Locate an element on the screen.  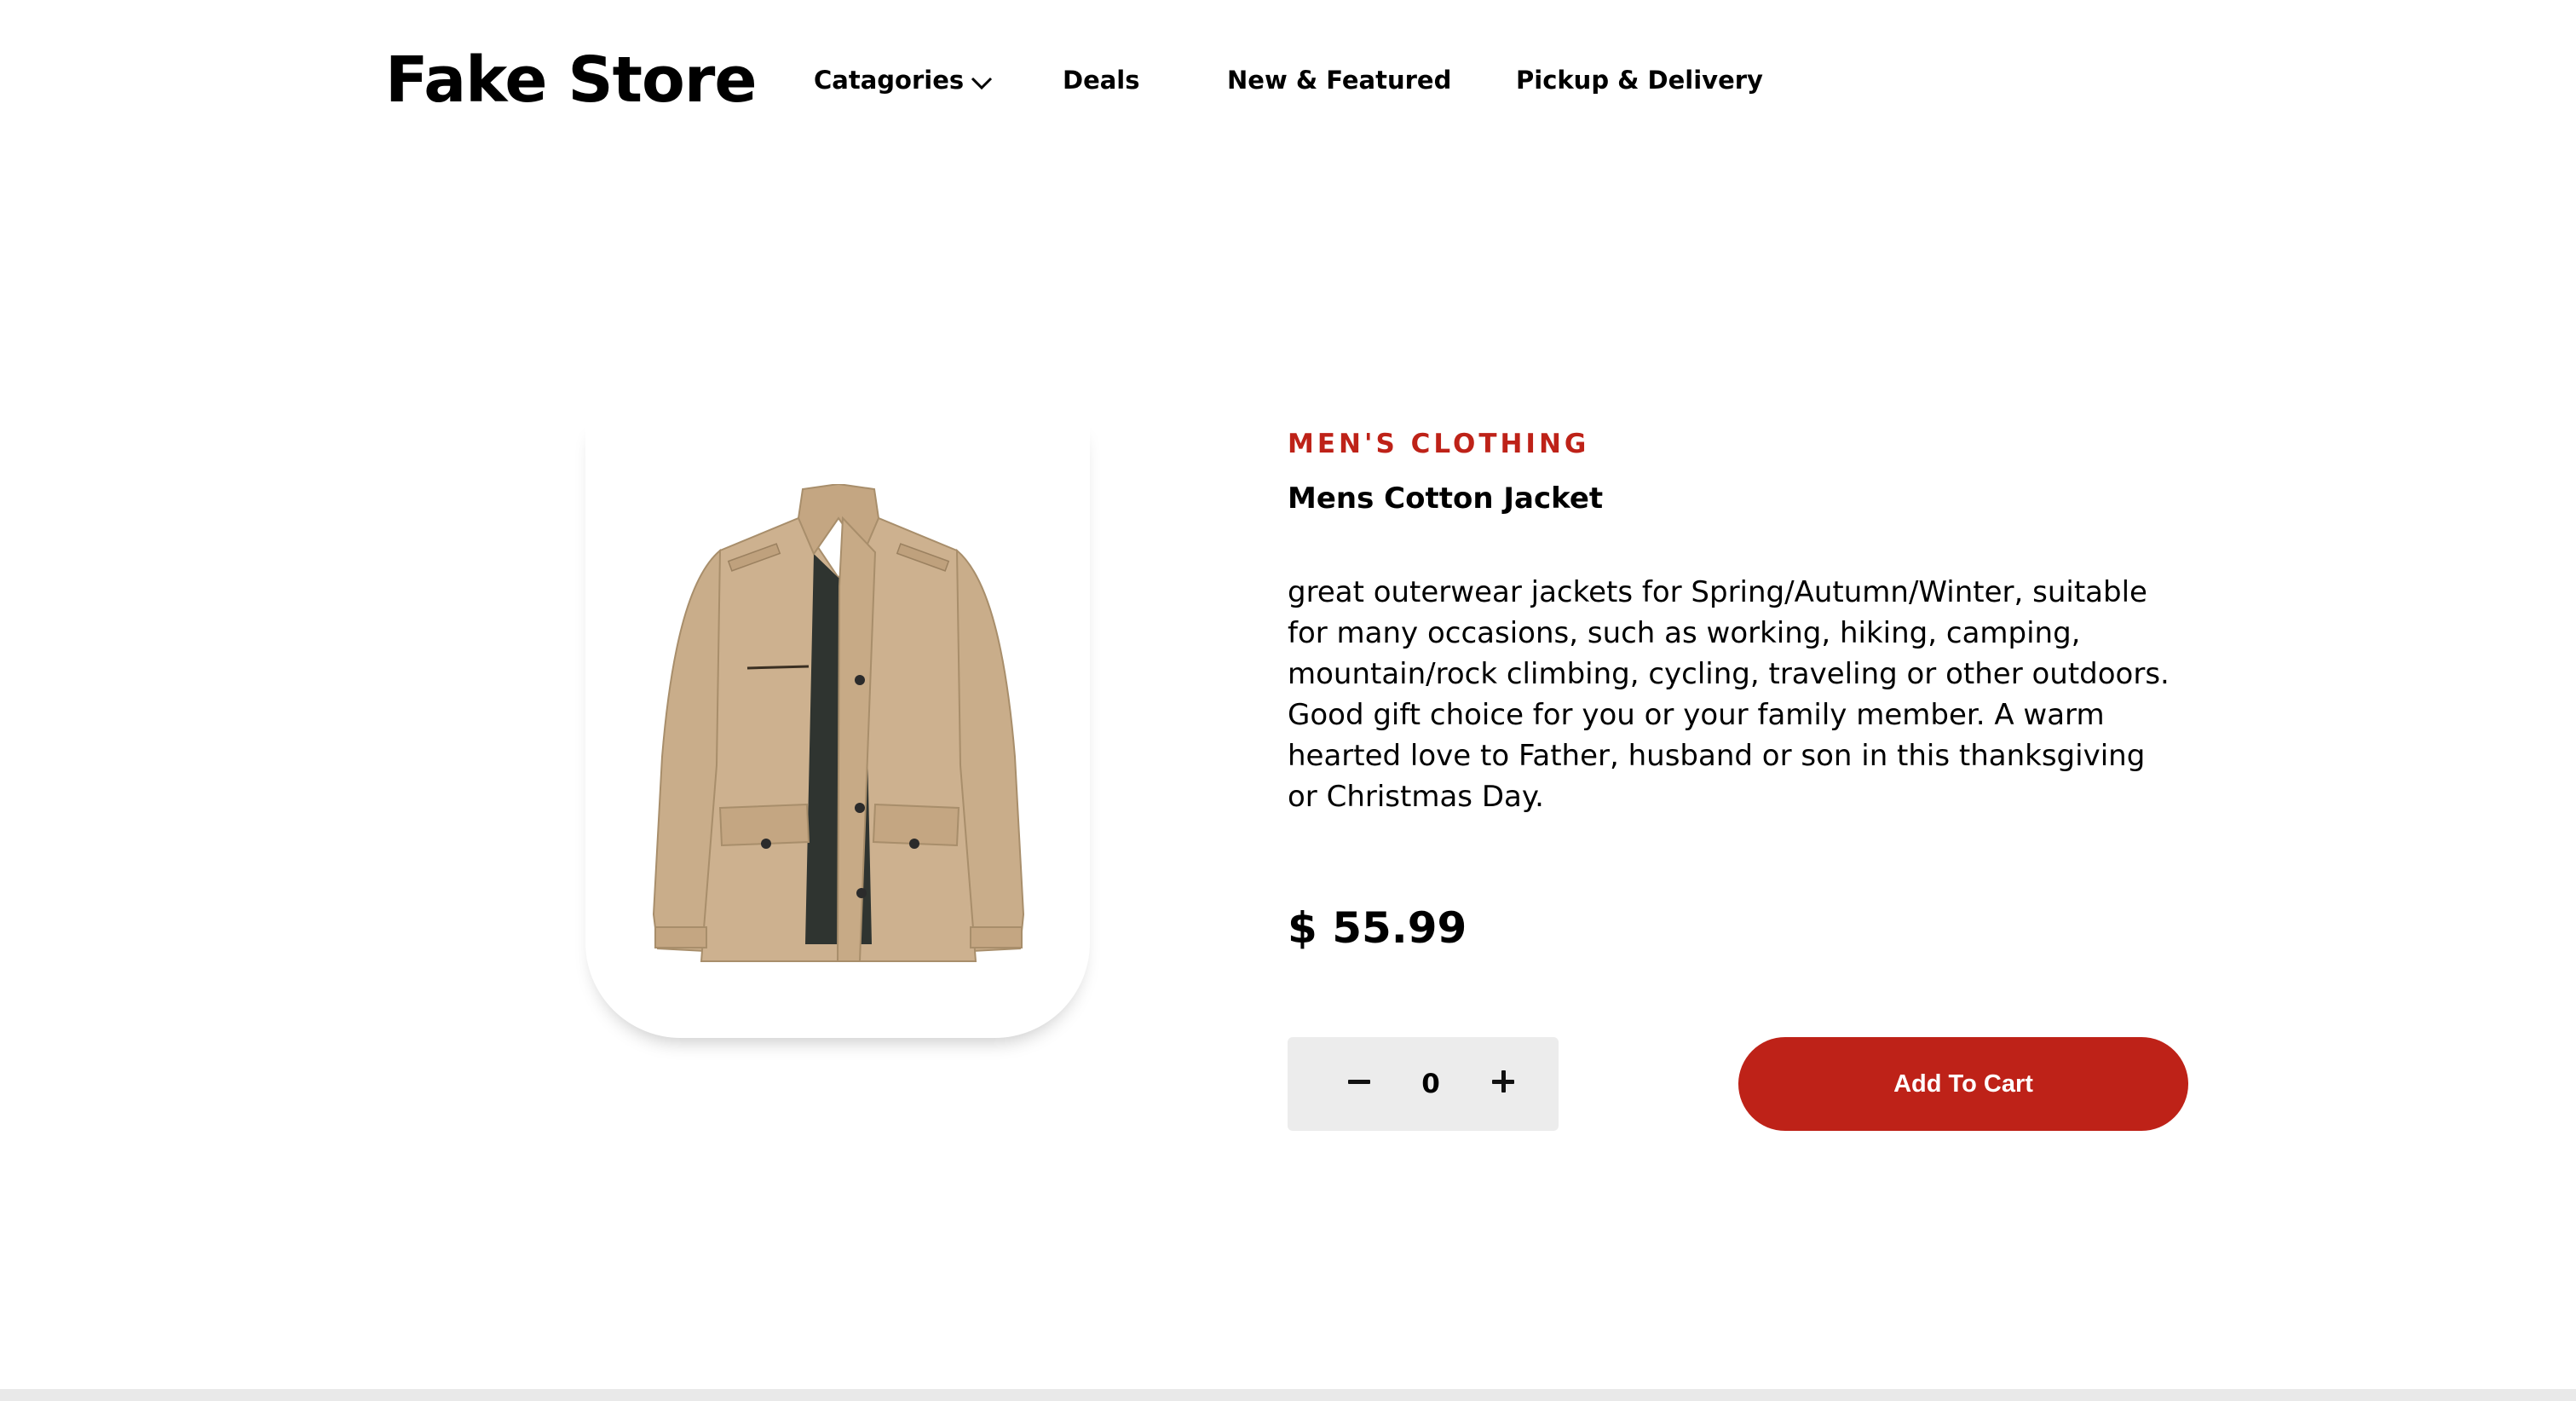
chevron-down-icon is located at coordinates (982, 82).